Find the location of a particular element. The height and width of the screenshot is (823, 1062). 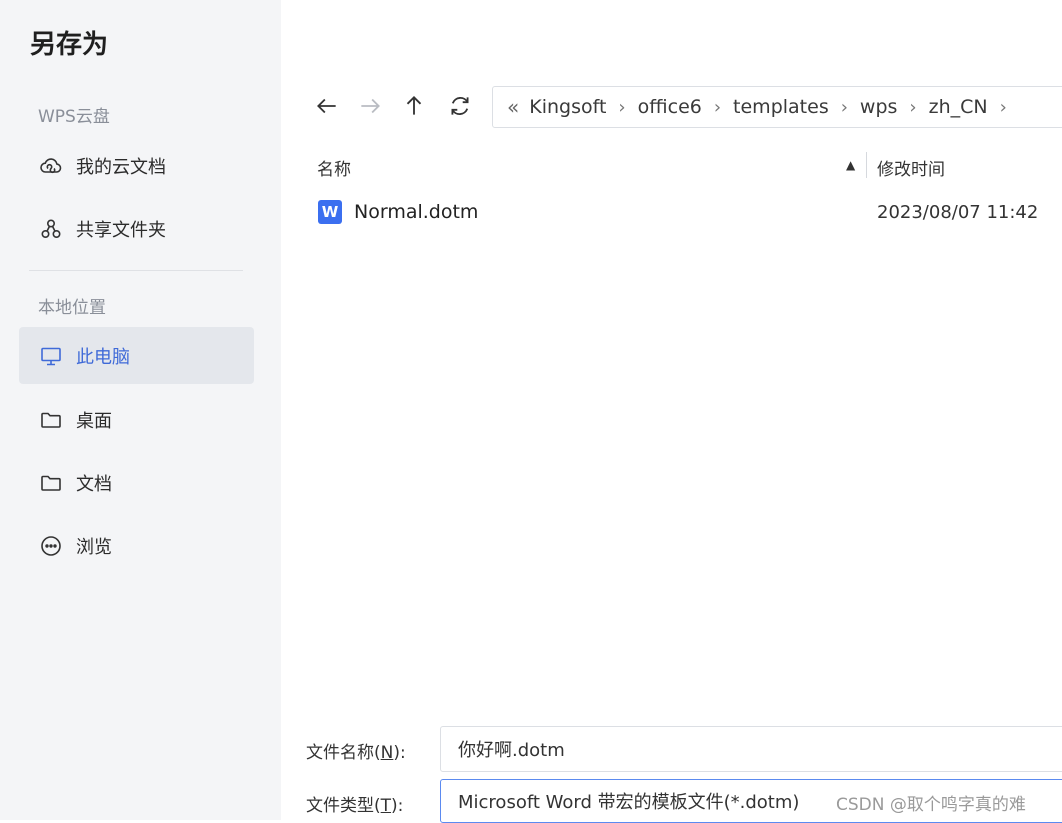

more-circle-icon is located at coordinates (51, 546).